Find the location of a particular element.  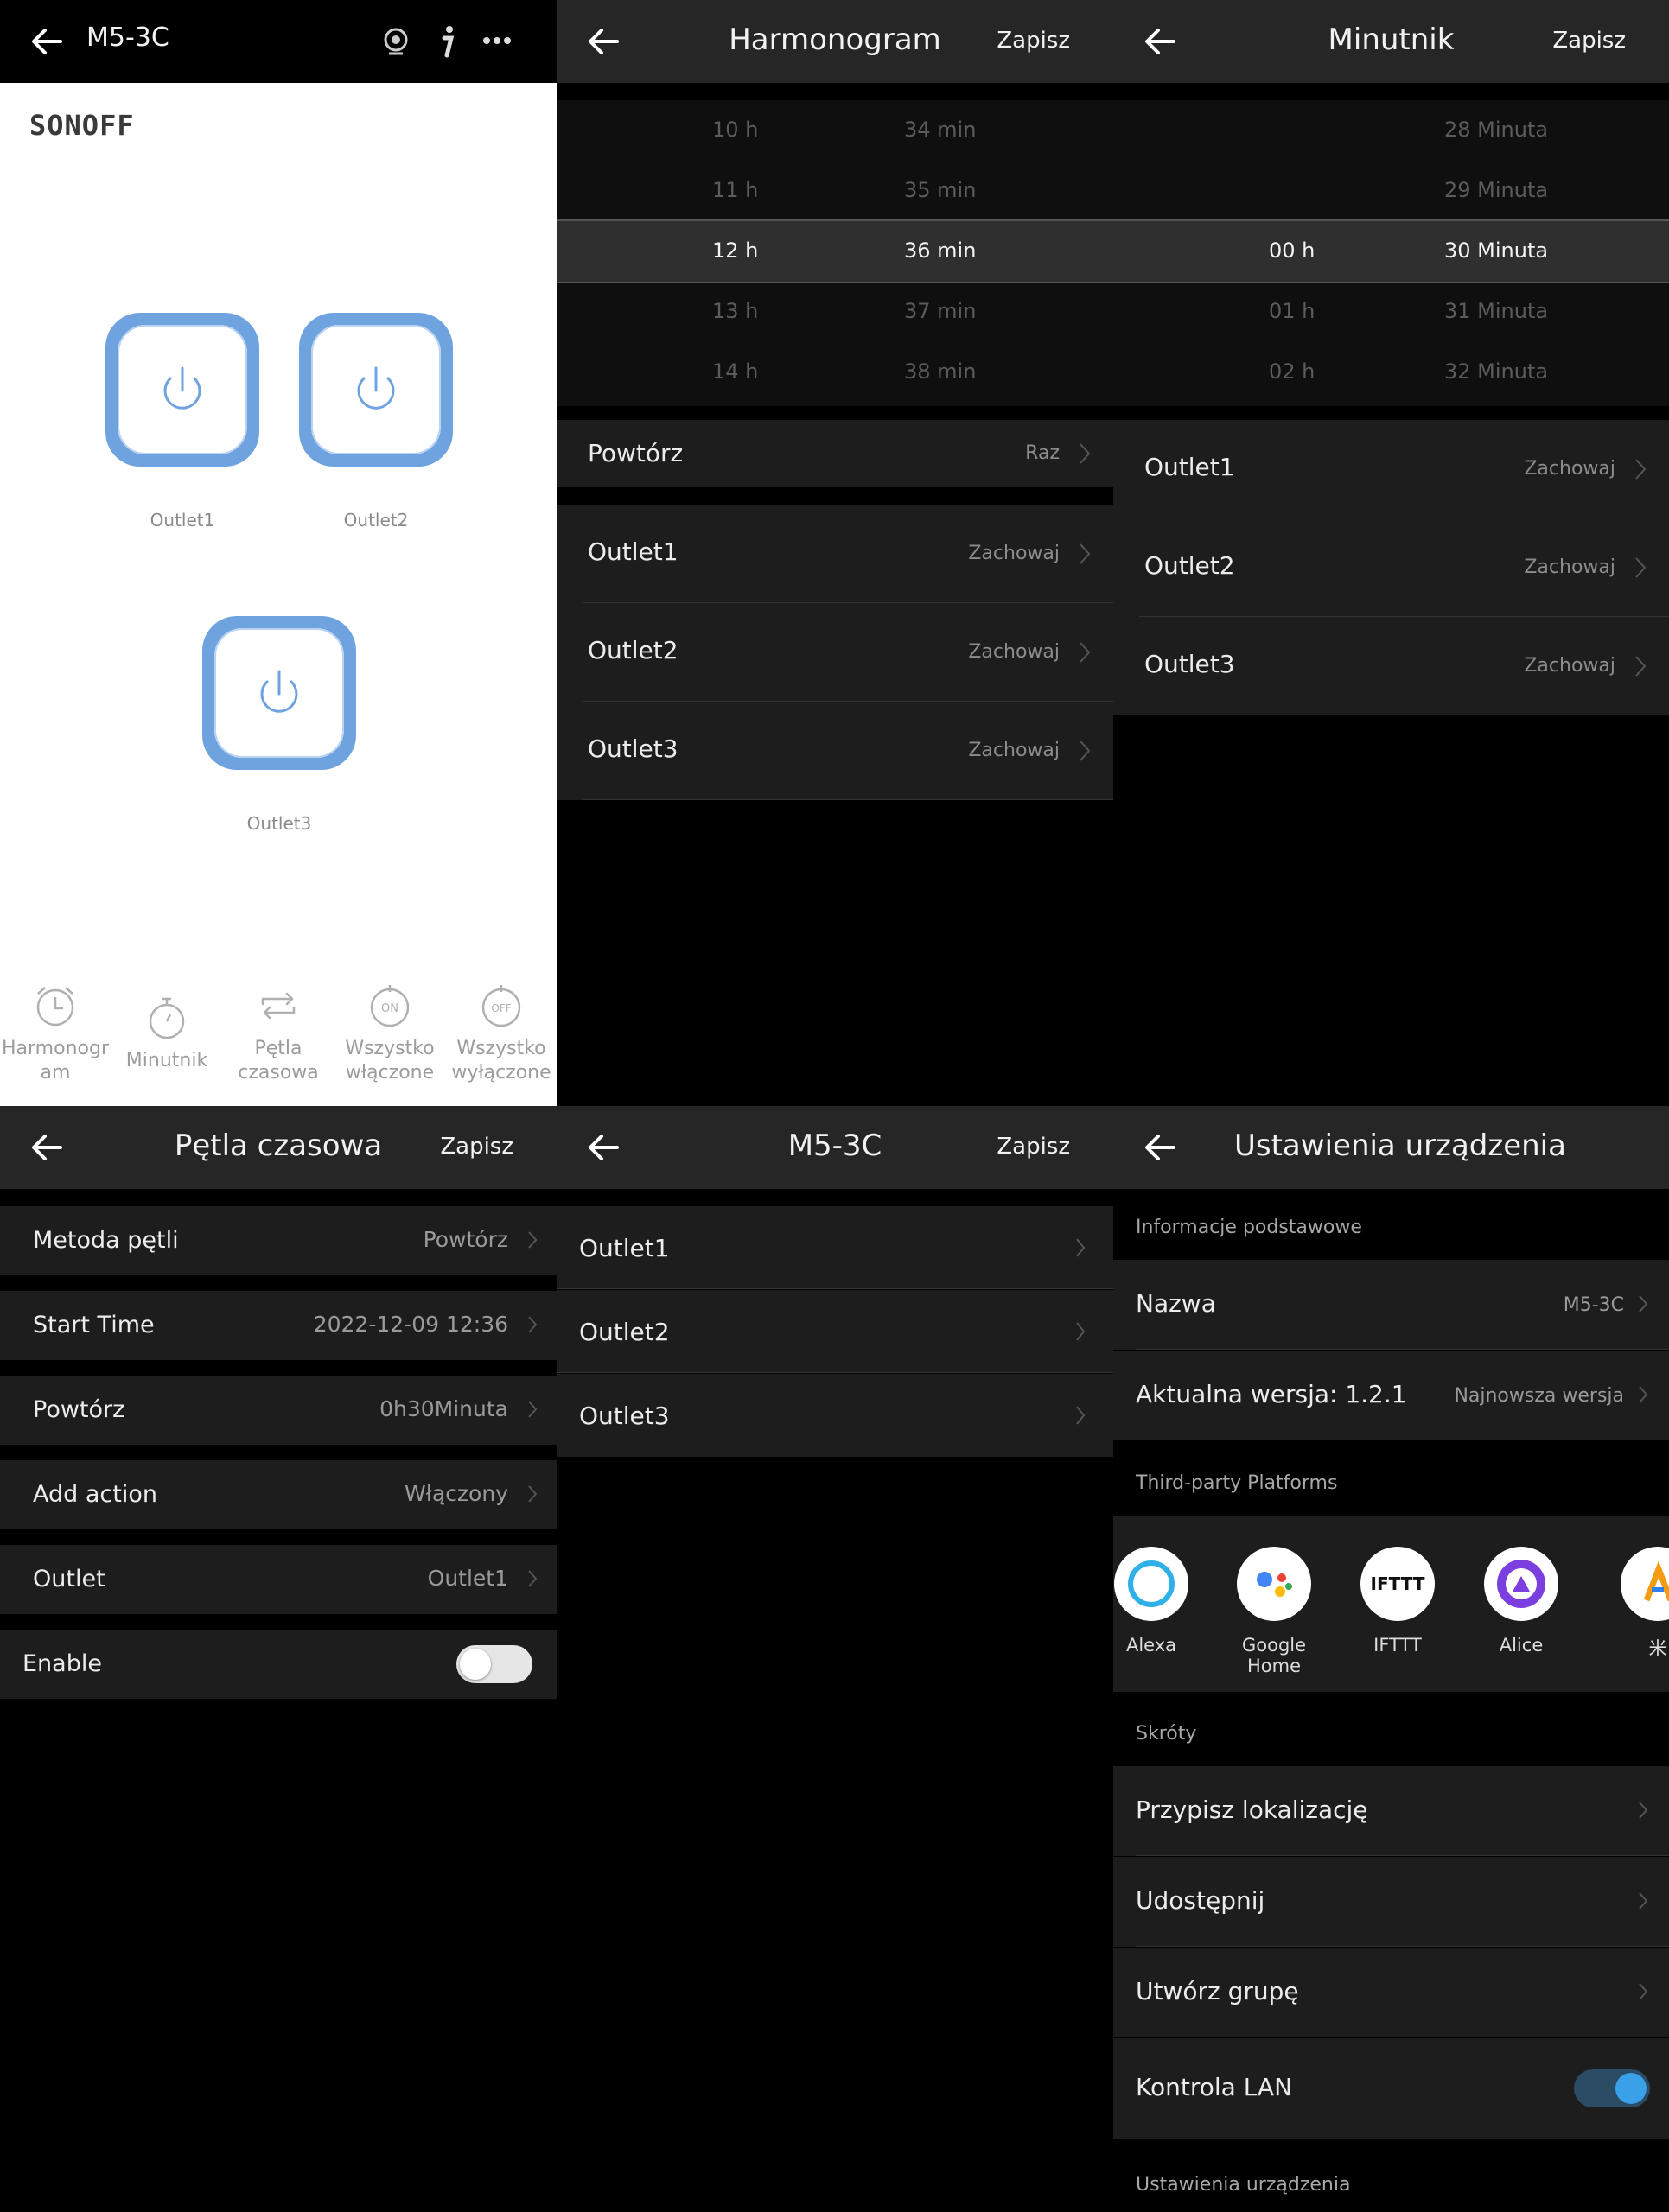

outlet1-row: Outlet1 is located at coordinates (835, 1247).